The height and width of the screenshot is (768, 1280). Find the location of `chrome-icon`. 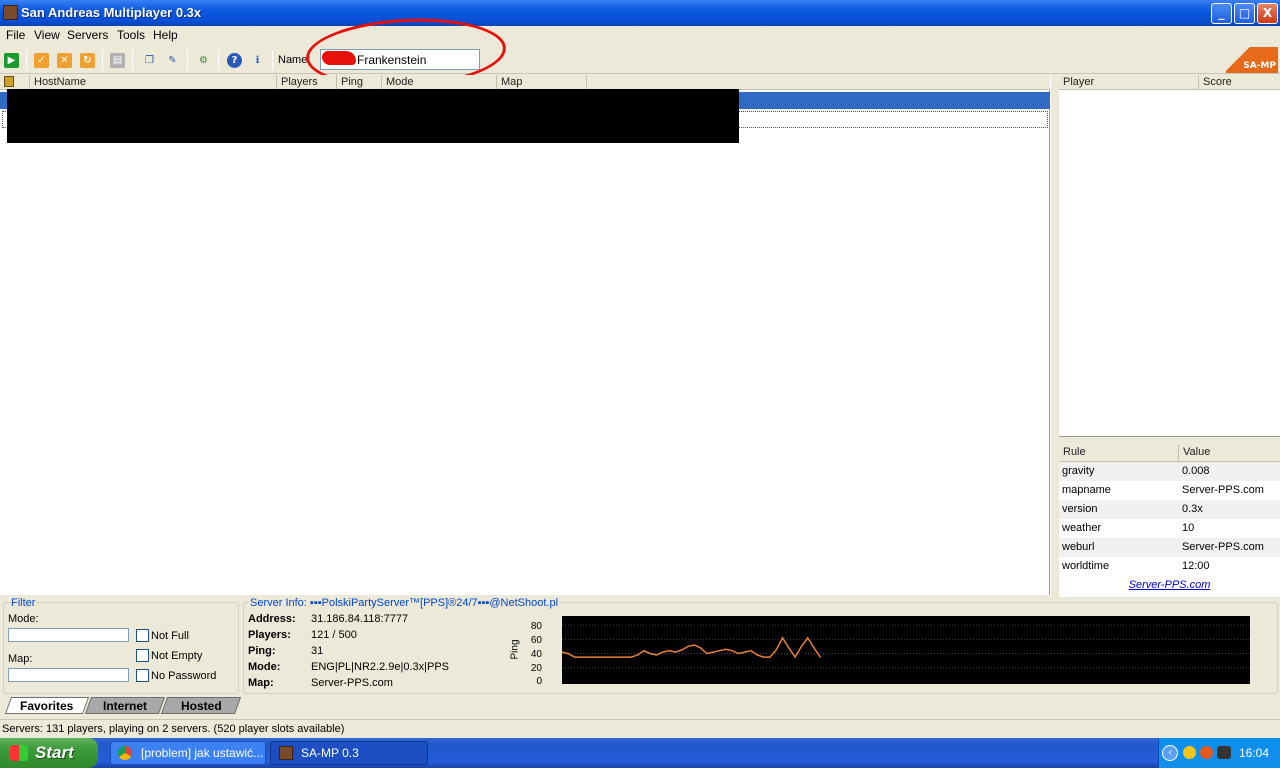

chrome-icon is located at coordinates (125, 753).